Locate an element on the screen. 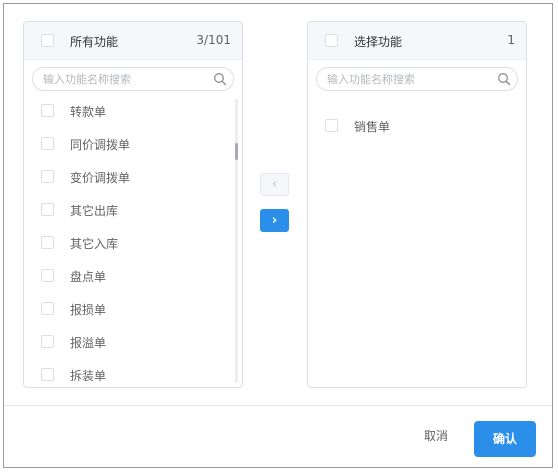  chevron-left-icon: ‹ is located at coordinates (274, 184).